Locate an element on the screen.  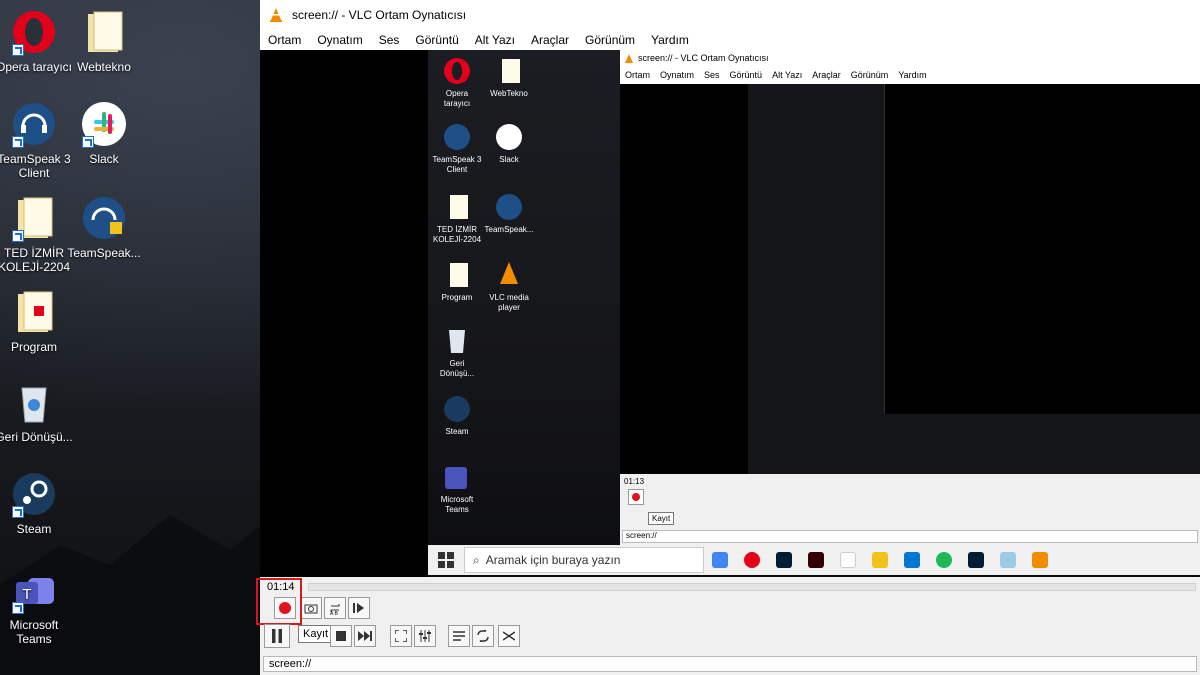
file-explorer-icon is located at coordinates (880, 560).